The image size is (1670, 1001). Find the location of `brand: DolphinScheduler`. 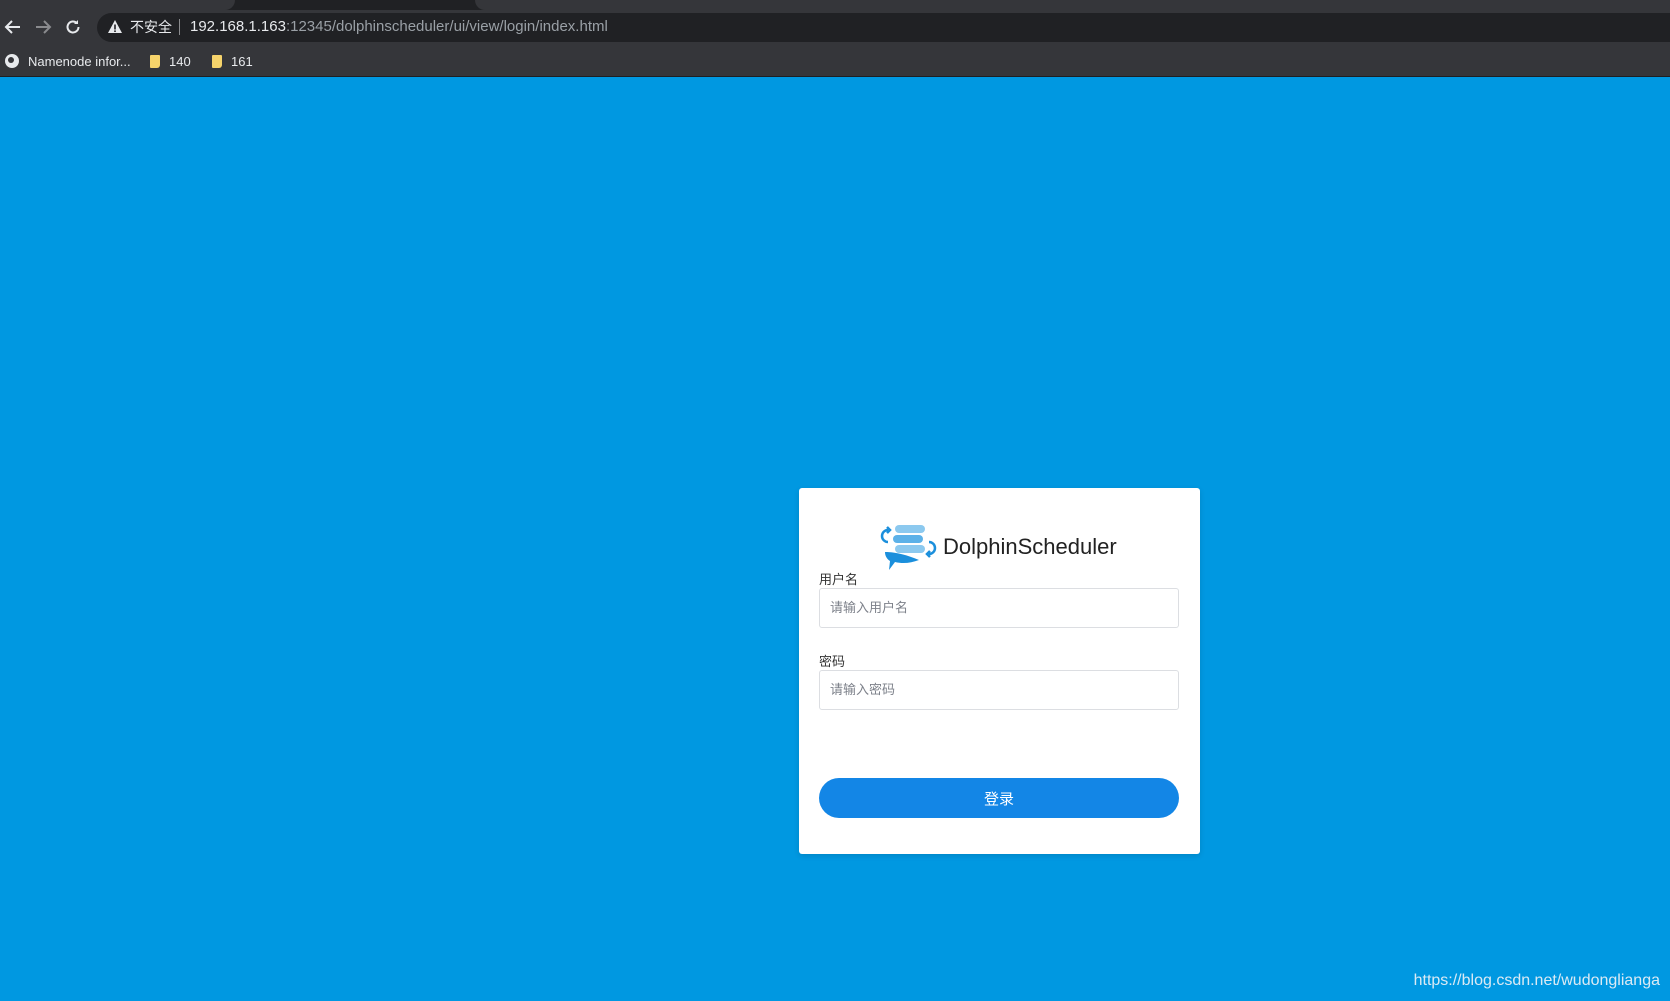

brand: DolphinScheduler is located at coordinates (998, 547).